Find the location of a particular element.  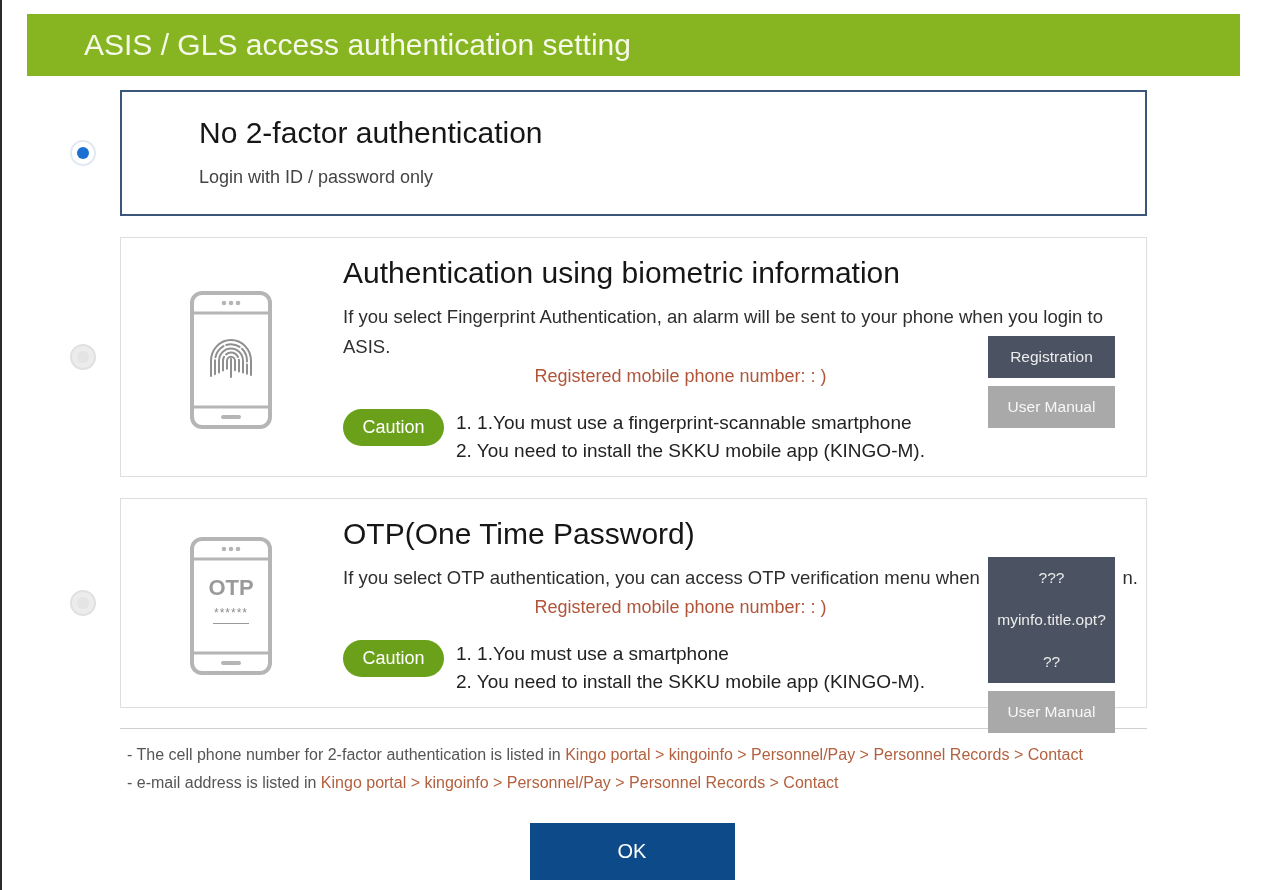

option-title: No 2-factor authentication is located at coordinates (371, 133).